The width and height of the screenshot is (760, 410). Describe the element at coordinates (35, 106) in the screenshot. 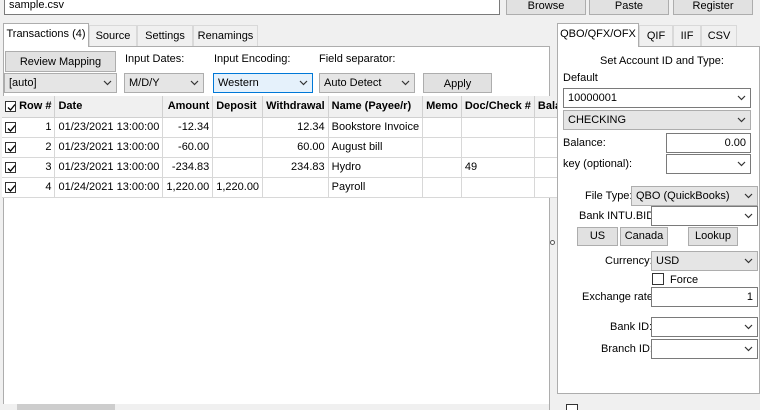

I see `column-header-label: Row #` at that location.